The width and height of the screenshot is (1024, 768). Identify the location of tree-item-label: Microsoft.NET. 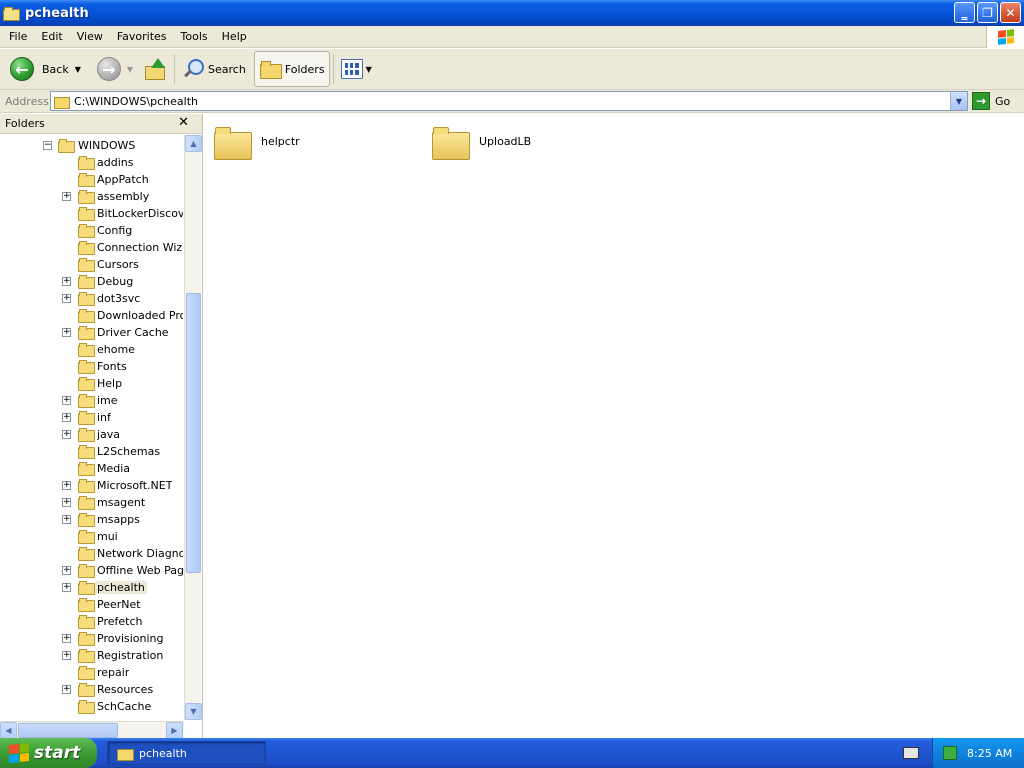
(134, 485).